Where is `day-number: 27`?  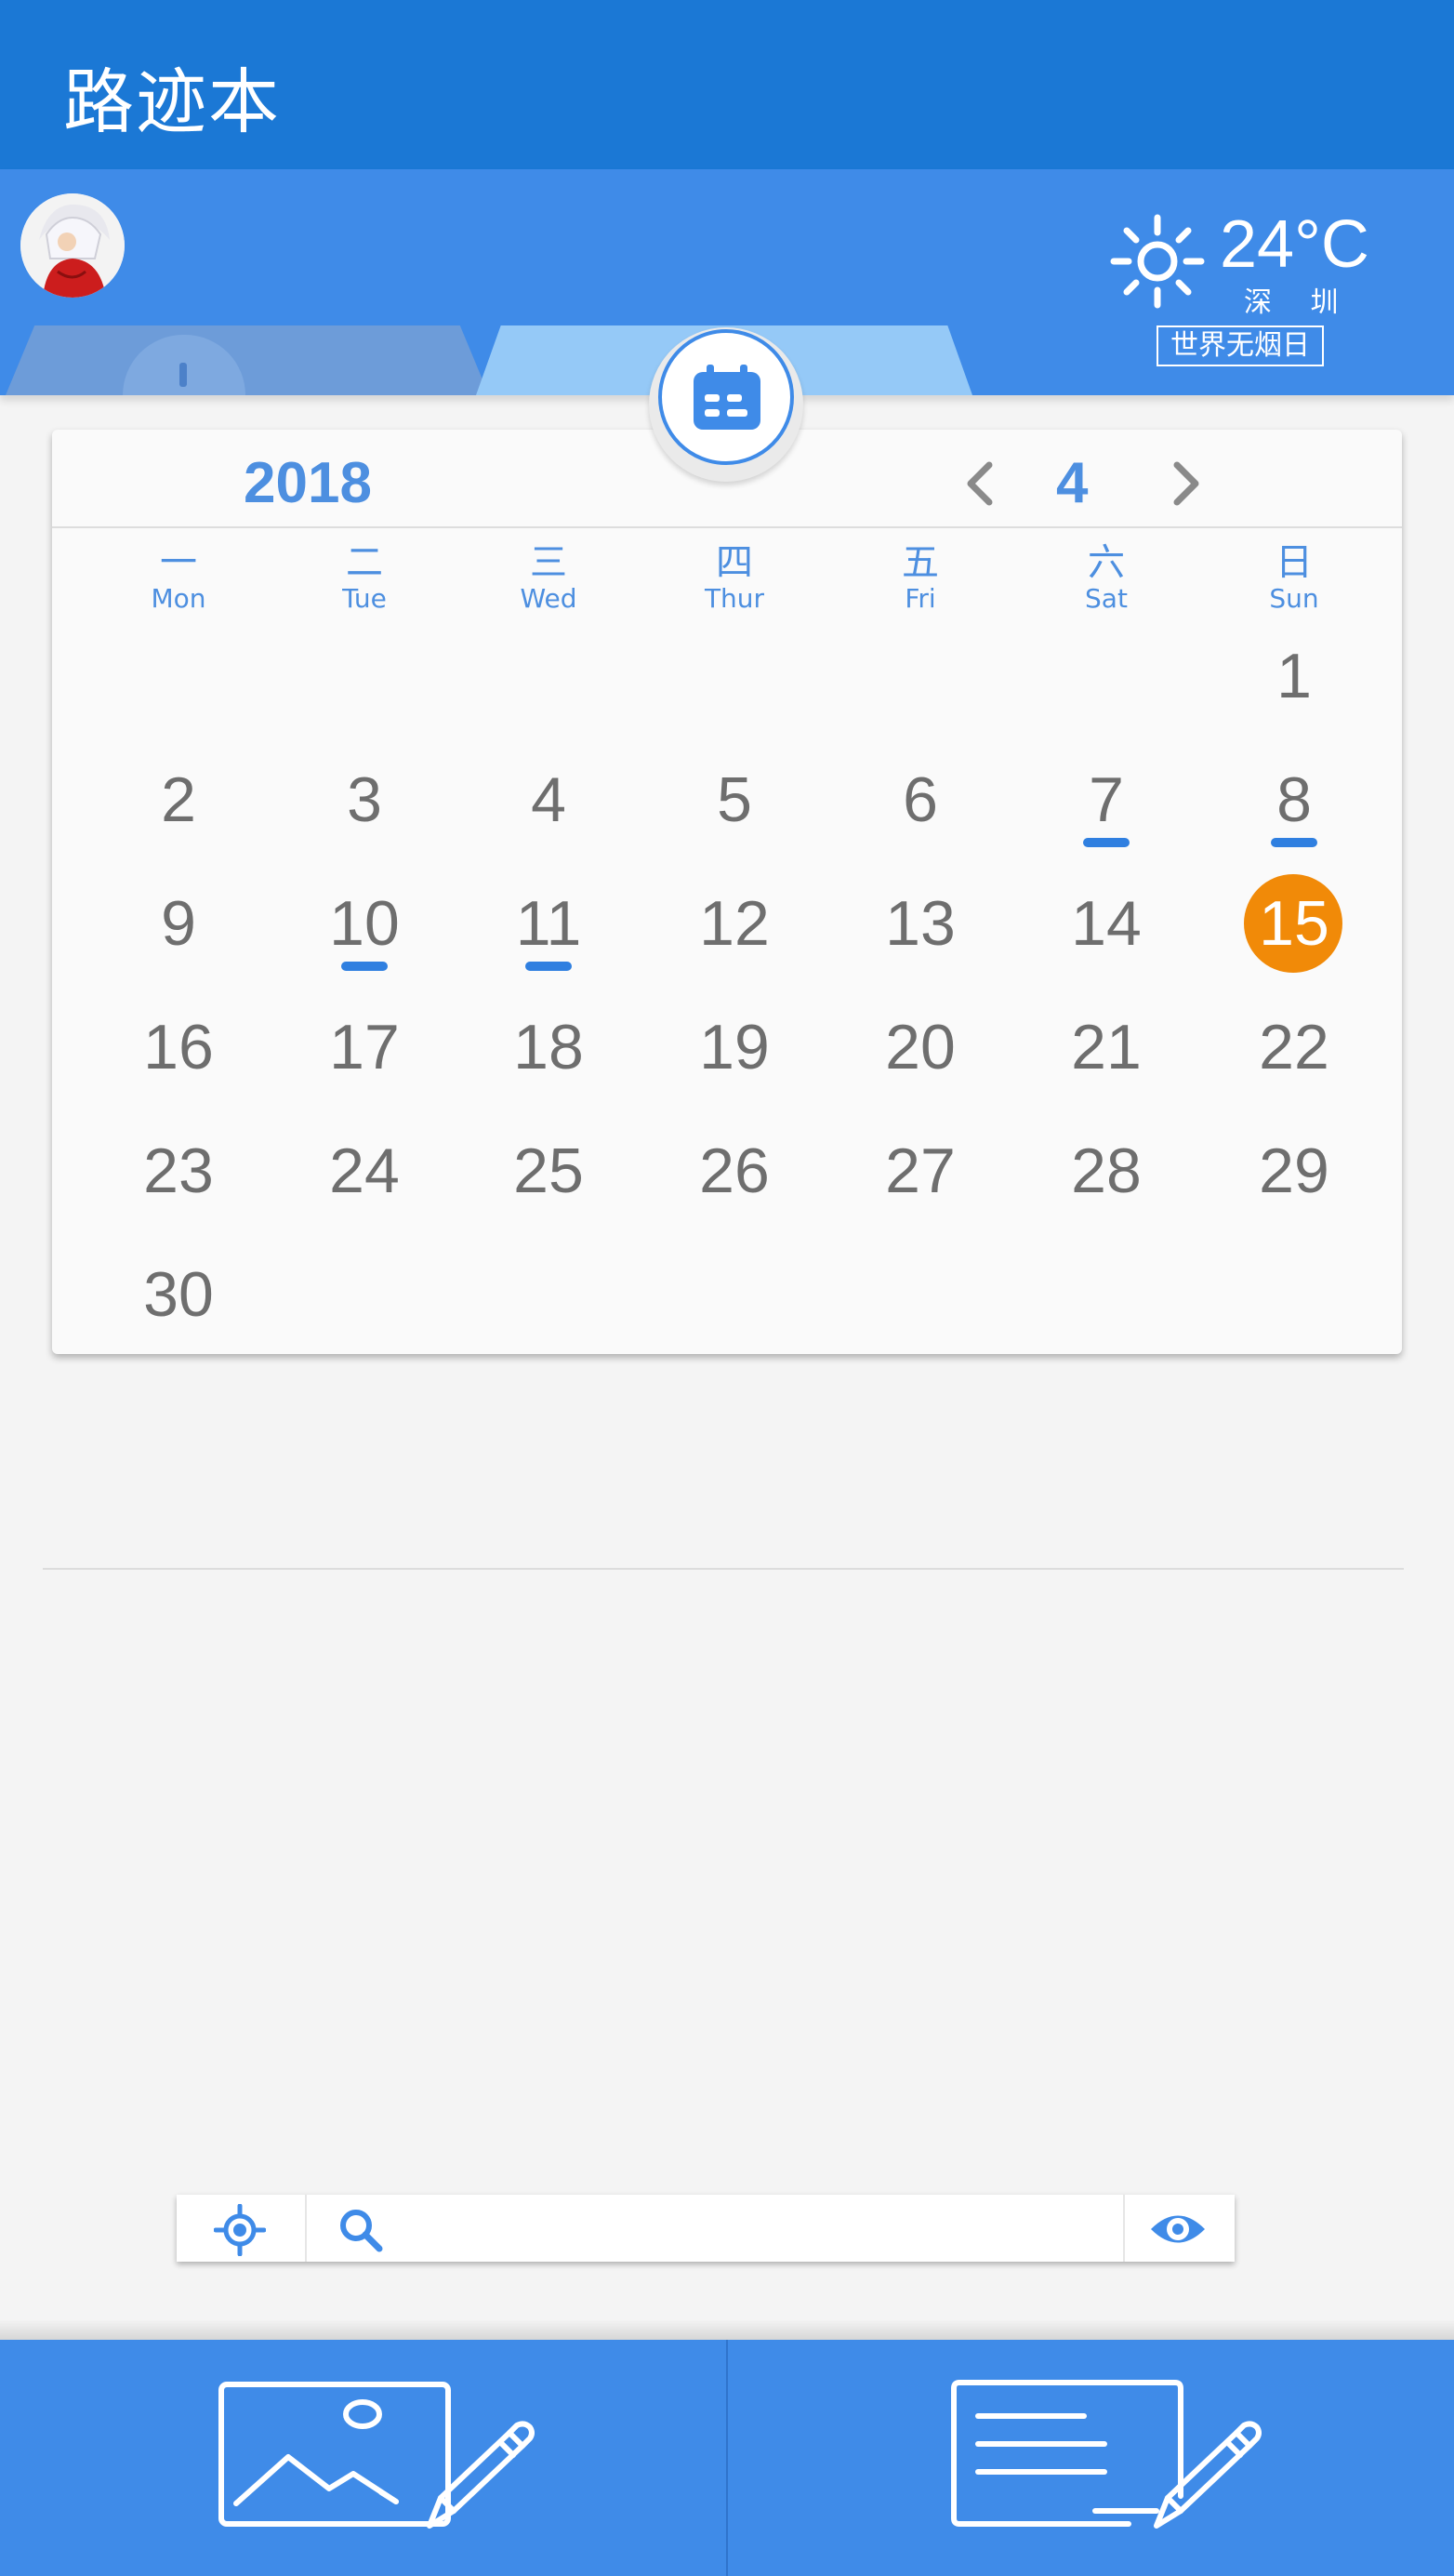
day-number: 27 is located at coordinates (920, 1170).